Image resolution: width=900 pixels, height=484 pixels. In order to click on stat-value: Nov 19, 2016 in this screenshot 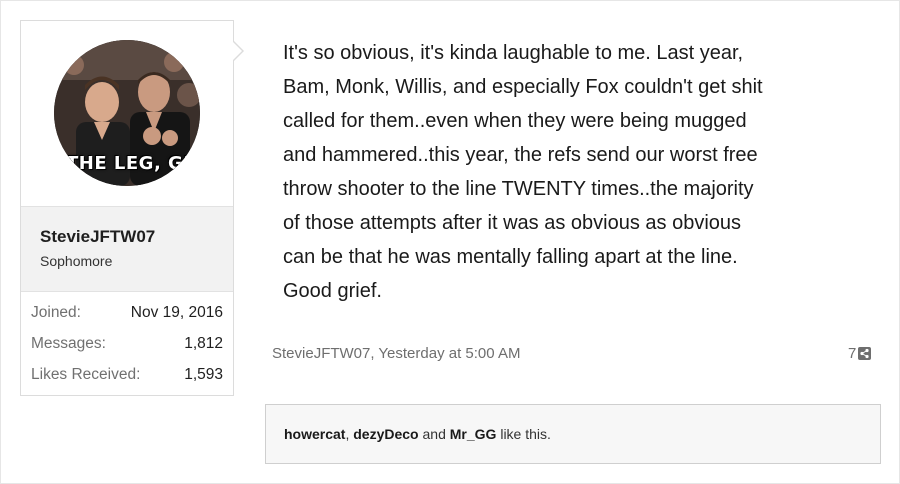, I will do `click(176, 312)`.